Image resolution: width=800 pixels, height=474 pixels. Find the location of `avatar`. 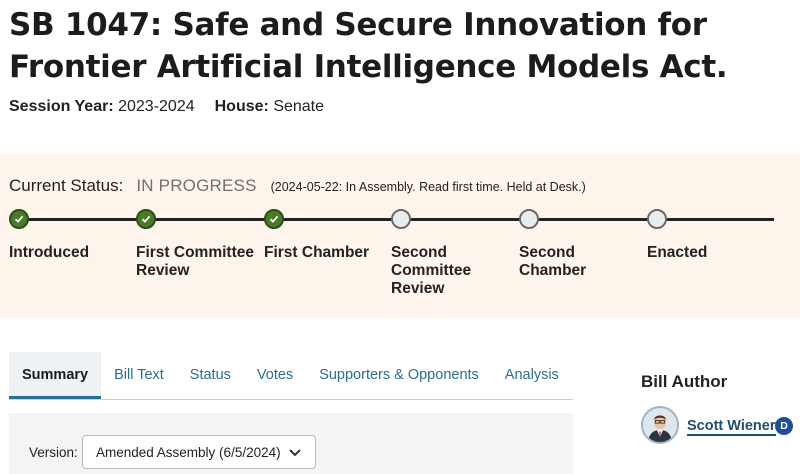

avatar is located at coordinates (660, 425).